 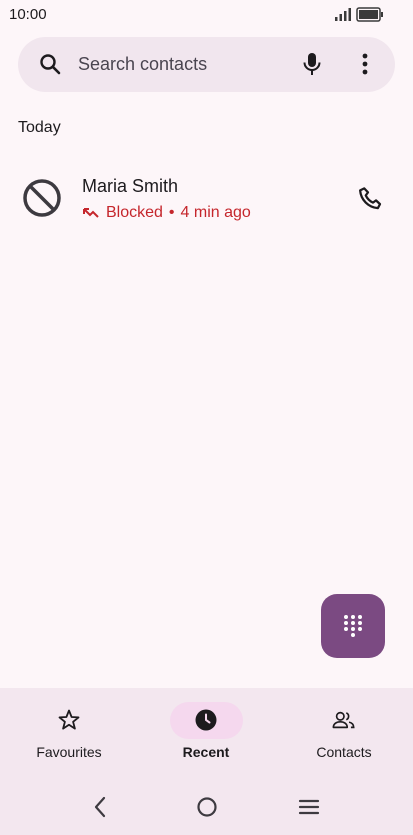 What do you see at coordinates (28, 14) in the screenshot?
I see `status-time: 10:00` at bounding box center [28, 14].